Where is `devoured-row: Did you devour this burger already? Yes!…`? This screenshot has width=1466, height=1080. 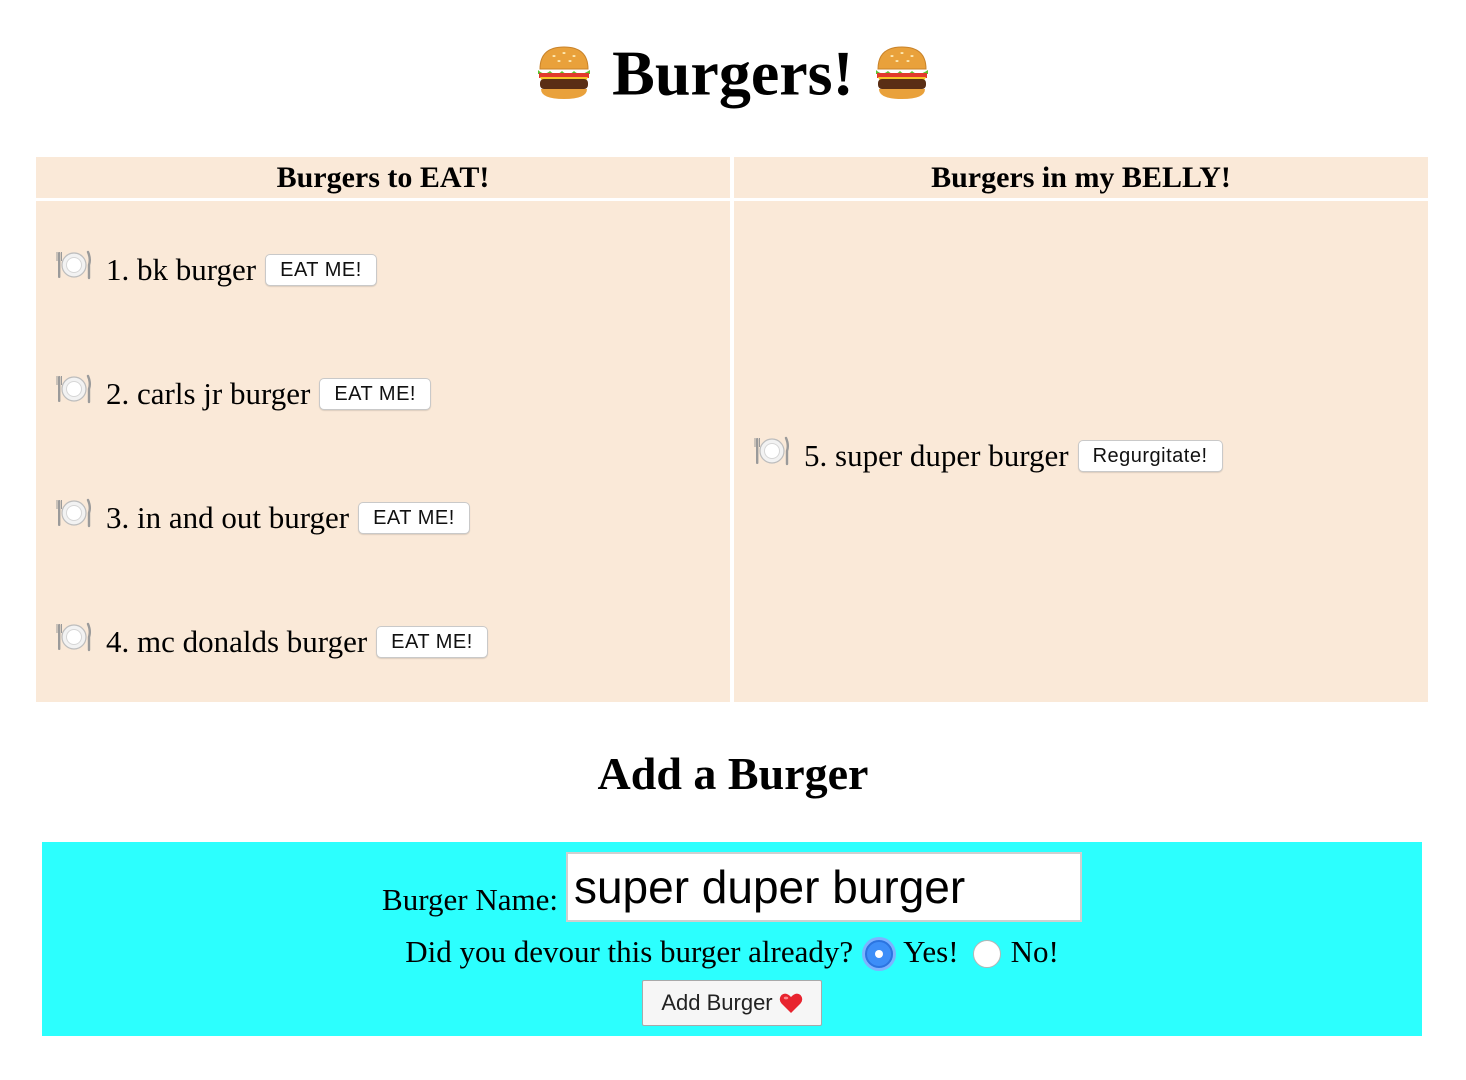
devoured-row: Did you devour this burger already? Yes!… is located at coordinates (732, 952).